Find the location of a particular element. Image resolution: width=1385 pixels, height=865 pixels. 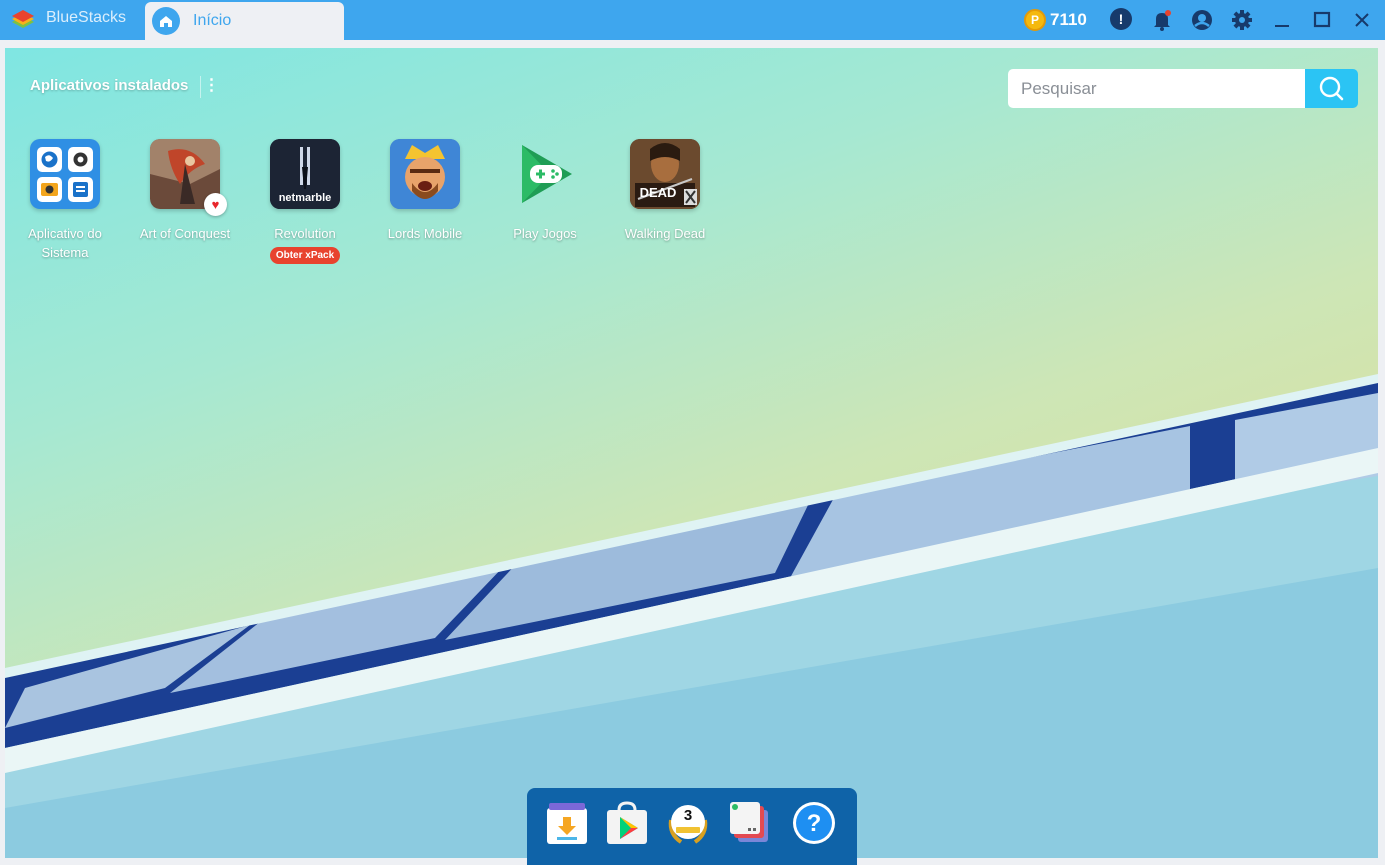

app-lords-mobile: Lords Mobile is located at coordinates (425, 191).